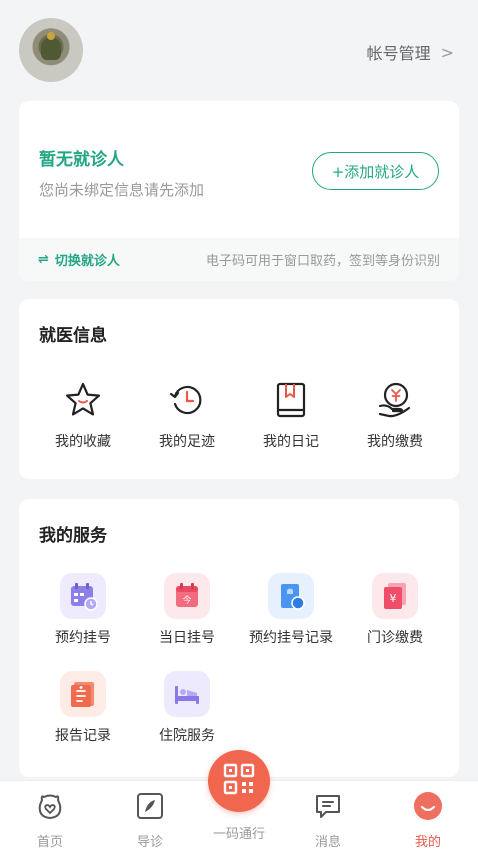 This screenshot has width=478, height=850. What do you see at coordinates (81, 160) in the screenshot?
I see `patient-title: 暂无就诊人` at bounding box center [81, 160].